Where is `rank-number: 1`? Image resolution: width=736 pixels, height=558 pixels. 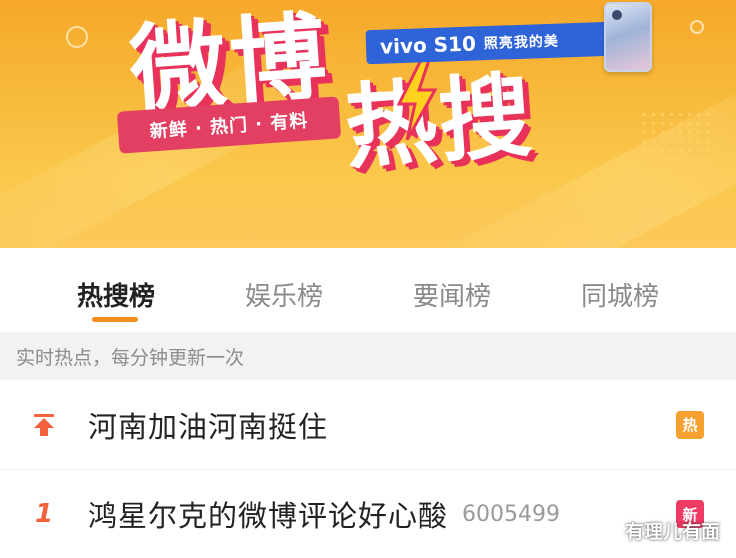 rank-number: 1 is located at coordinates (44, 514).